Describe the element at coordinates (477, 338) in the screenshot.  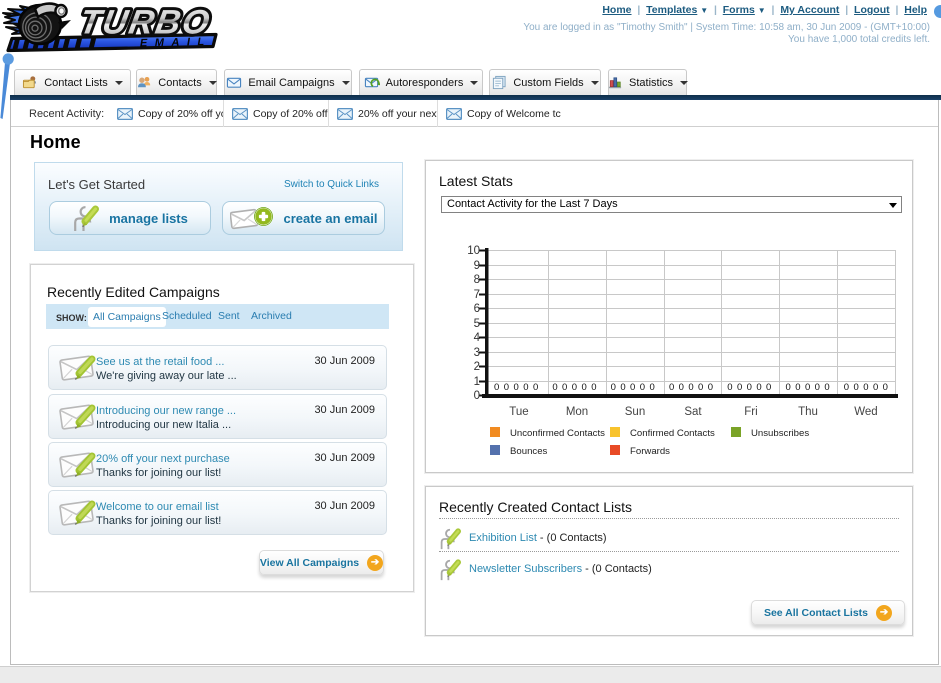
I see `svg-text: 4` at that location.